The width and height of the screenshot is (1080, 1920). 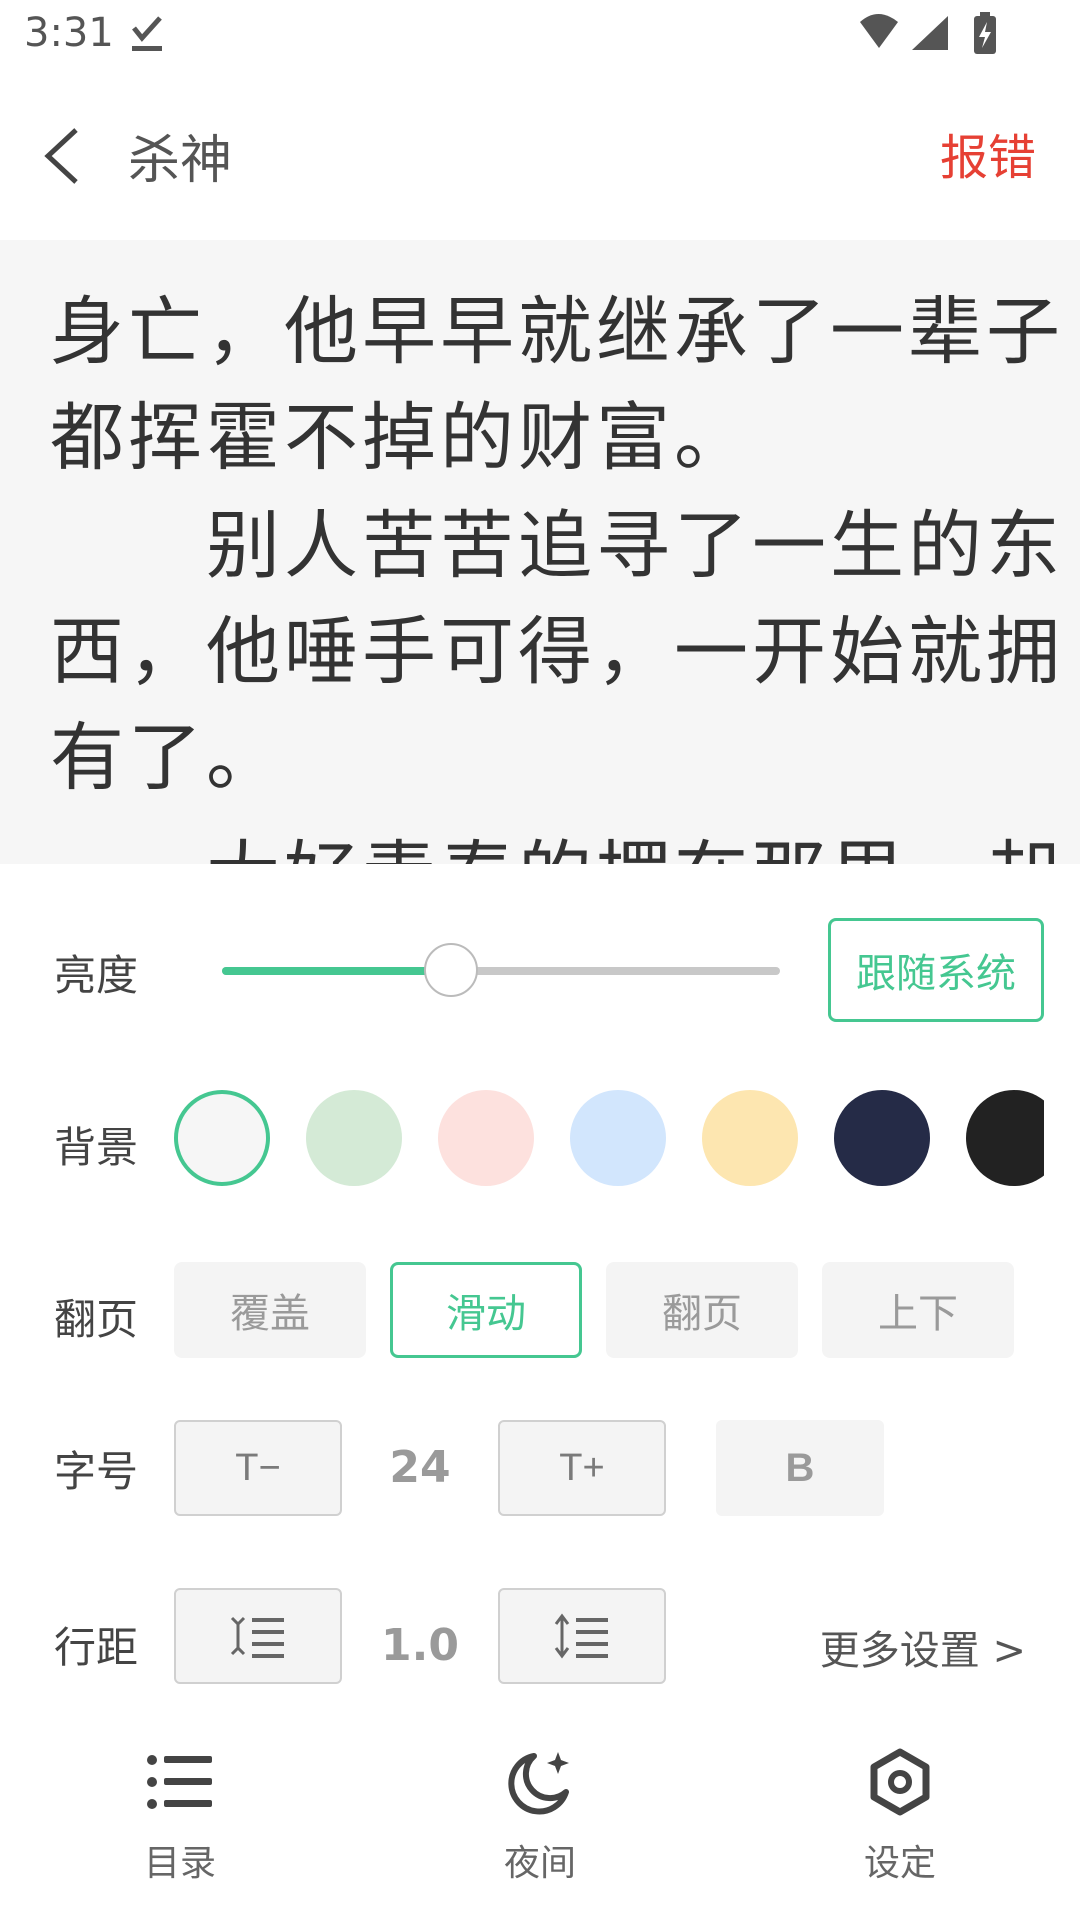 I want to click on line-spacing-value: 1.0, so click(x=420, y=1645).